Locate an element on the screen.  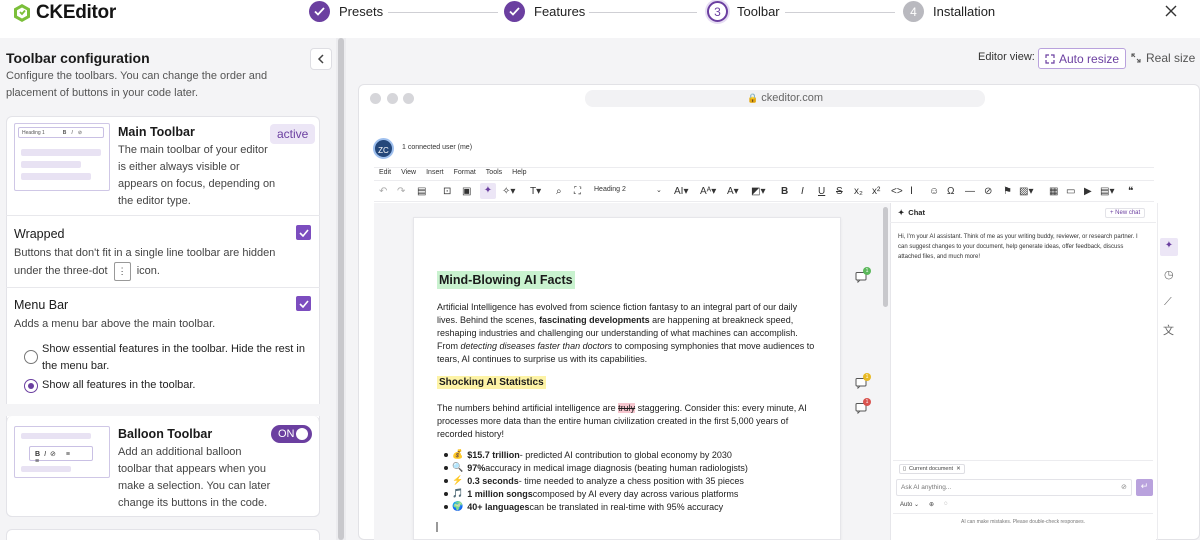
collapse-panel-button is located at coordinates (321, 59).